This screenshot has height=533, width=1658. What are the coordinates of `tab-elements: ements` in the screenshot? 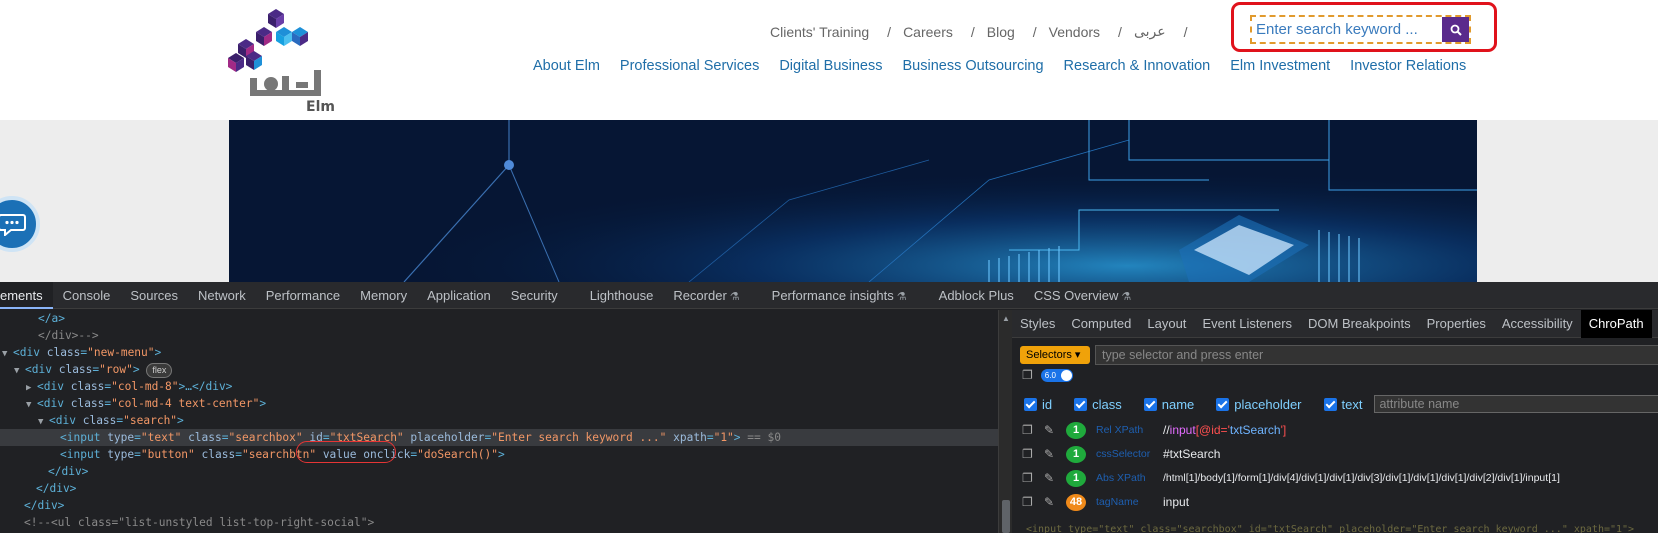 It's located at (26, 295).